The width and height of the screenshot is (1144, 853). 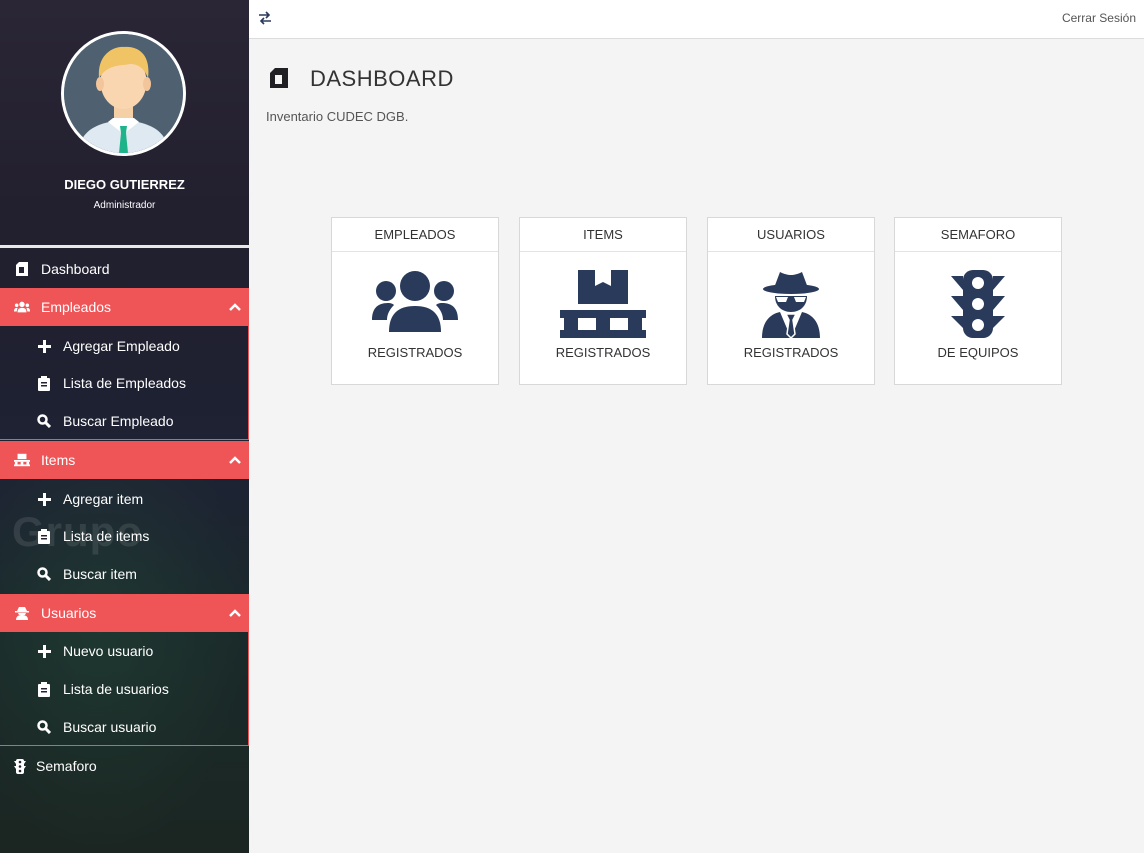 I want to click on sidebar-item-buscar-item: Buscar item, so click(x=124, y=574).